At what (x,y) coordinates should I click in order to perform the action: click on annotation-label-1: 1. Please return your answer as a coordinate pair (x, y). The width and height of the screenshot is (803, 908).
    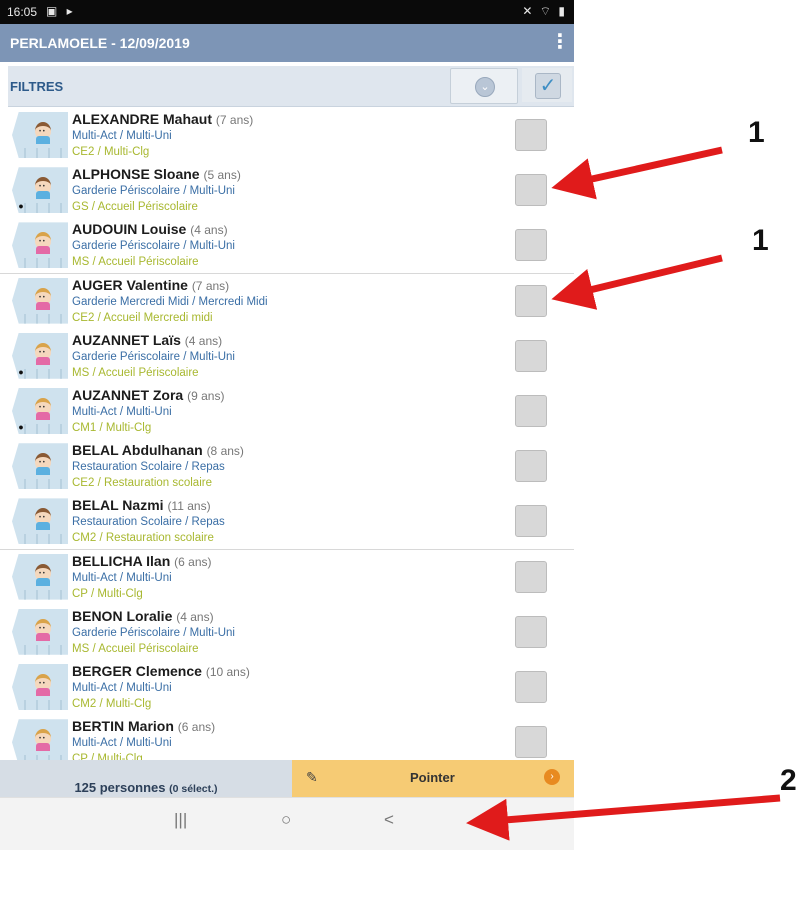
    Looking at the image, I should click on (756, 132).